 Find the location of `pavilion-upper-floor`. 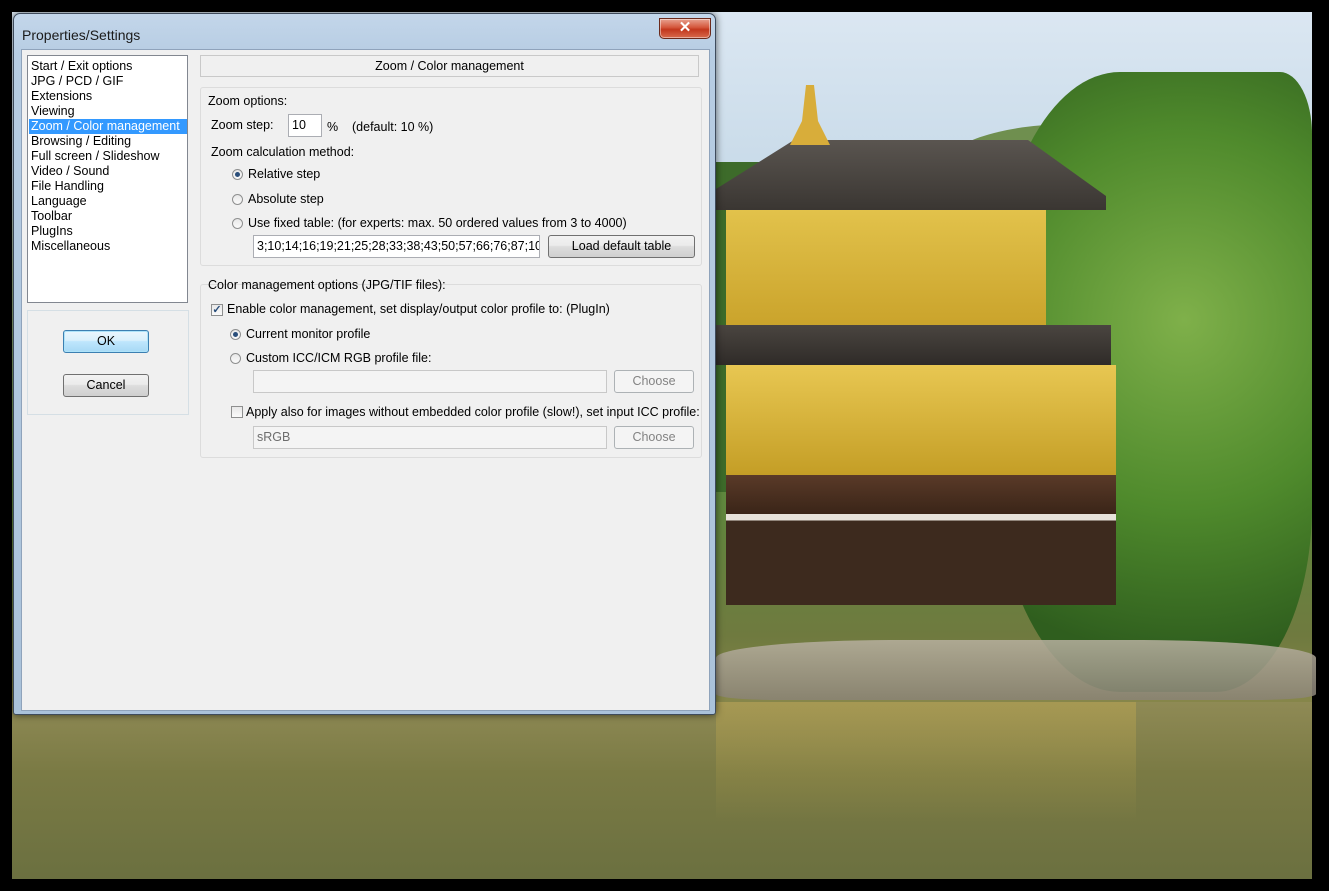

pavilion-upper-floor is located at coordinates (886, 272).